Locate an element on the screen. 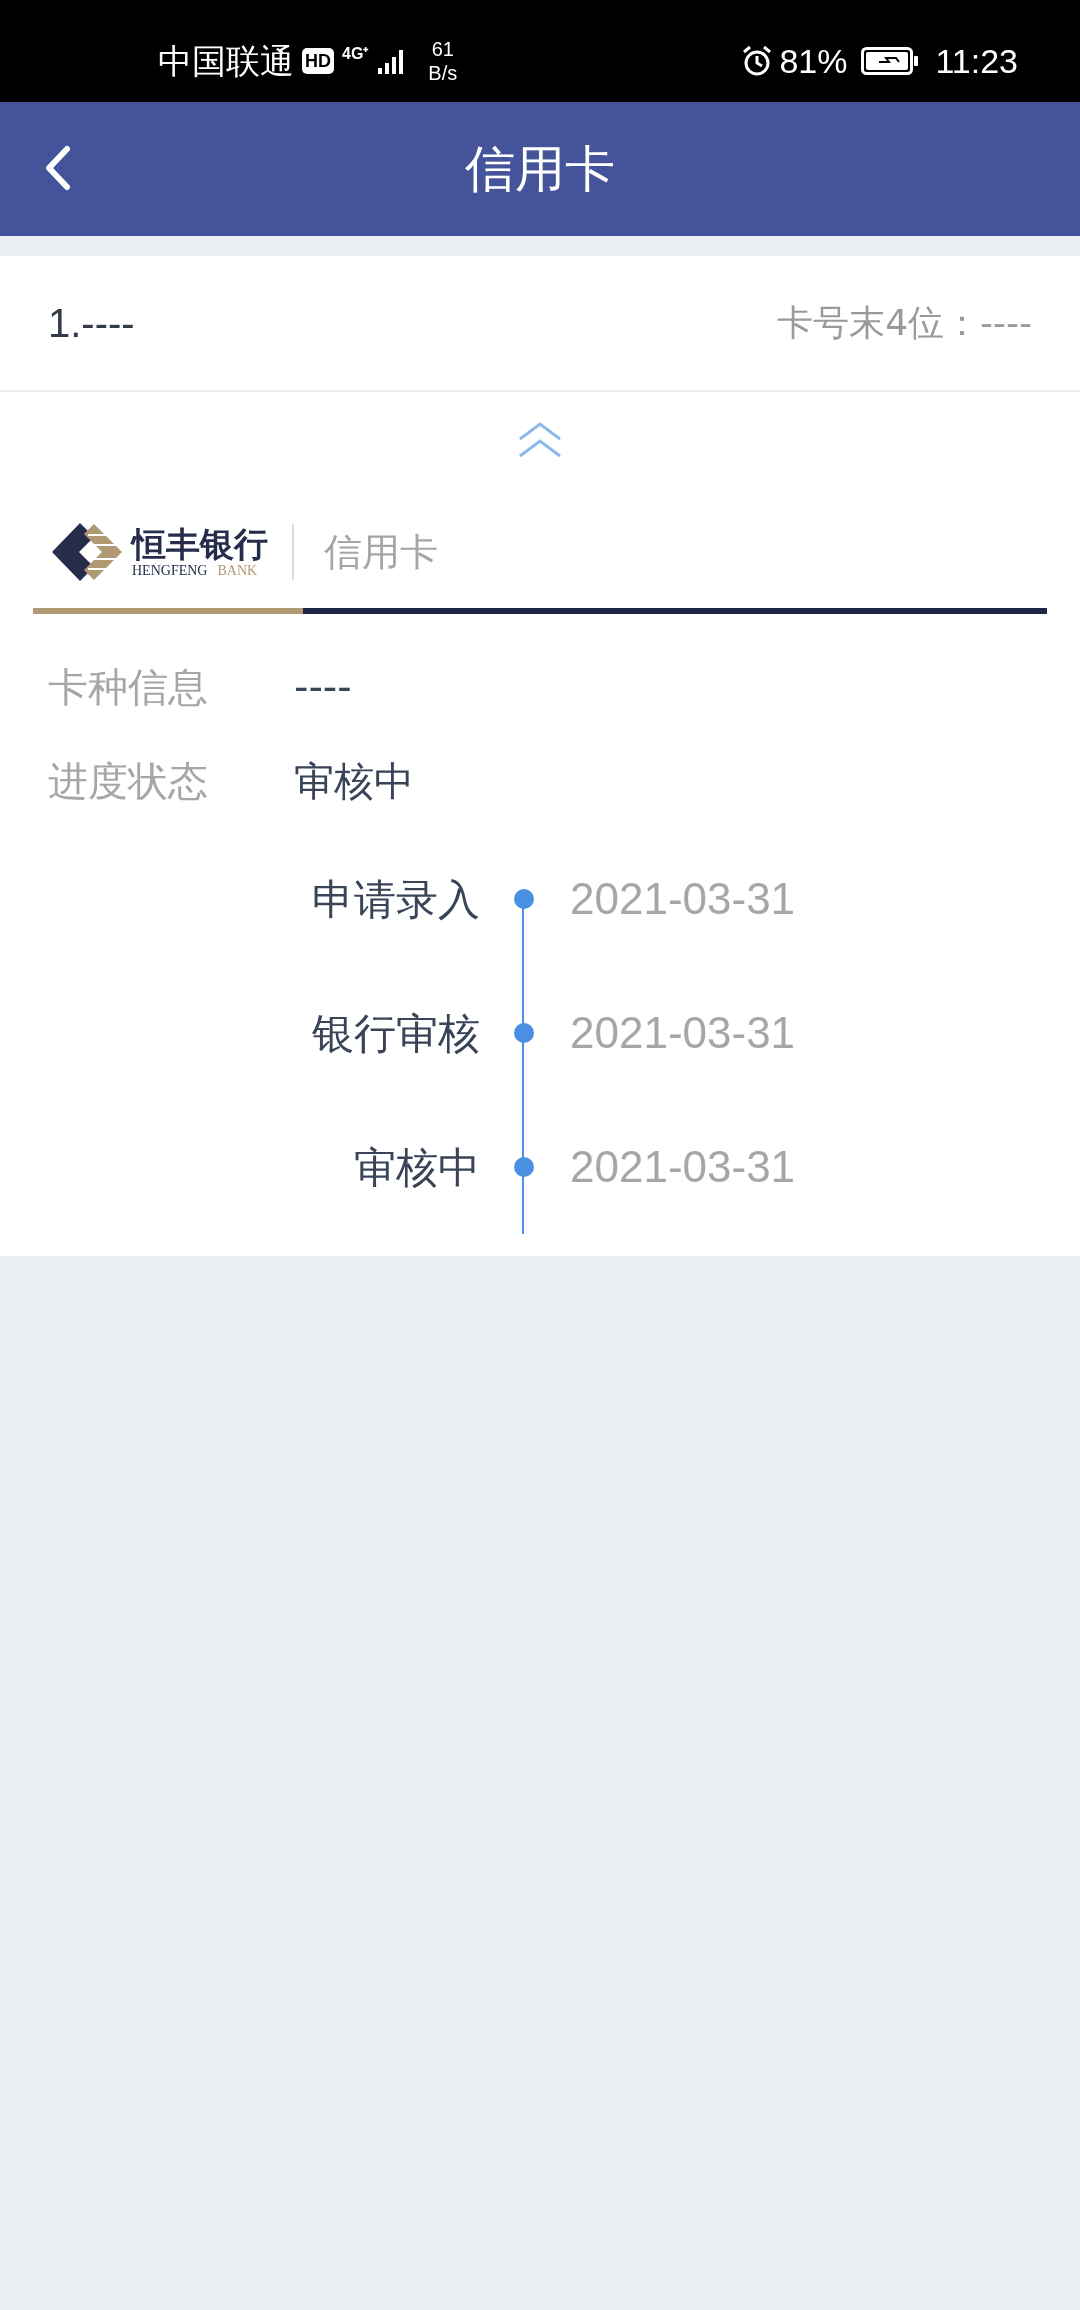 Image resolution: width=1080 pixels, height=2310 pixels. bank-logo-icon is located at coordinates (88, 552).